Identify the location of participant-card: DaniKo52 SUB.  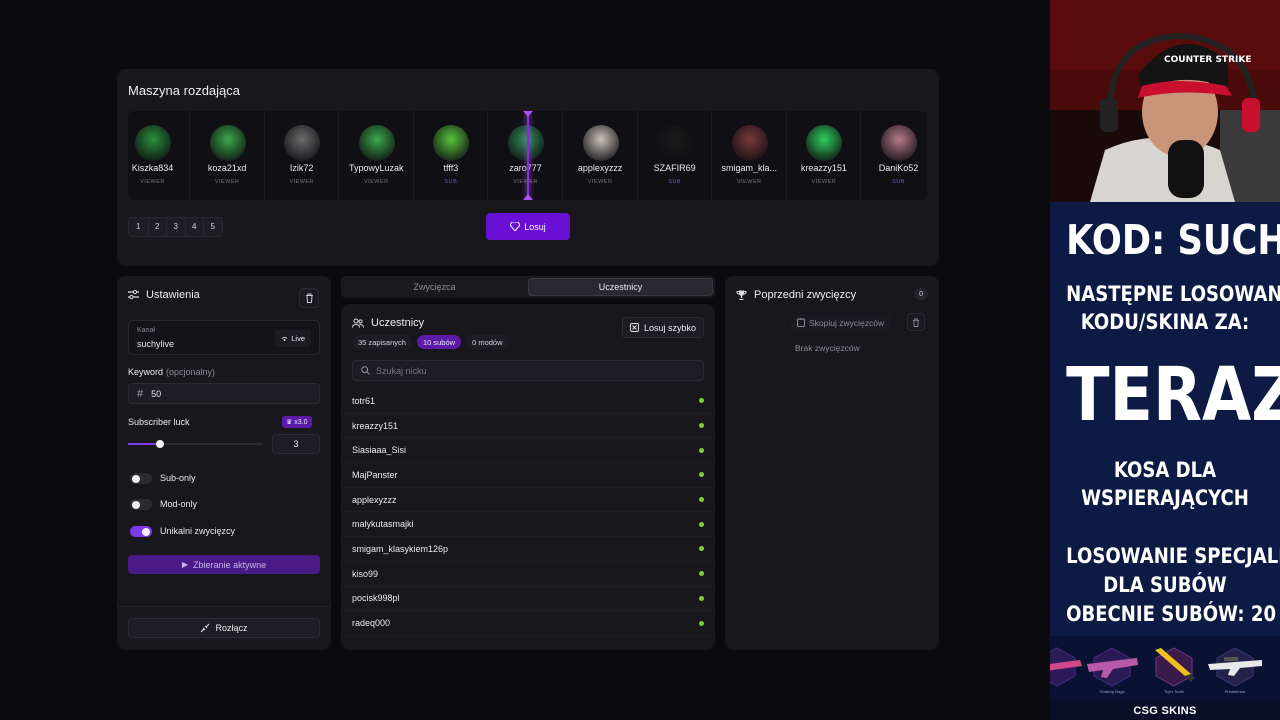
(894, 155).